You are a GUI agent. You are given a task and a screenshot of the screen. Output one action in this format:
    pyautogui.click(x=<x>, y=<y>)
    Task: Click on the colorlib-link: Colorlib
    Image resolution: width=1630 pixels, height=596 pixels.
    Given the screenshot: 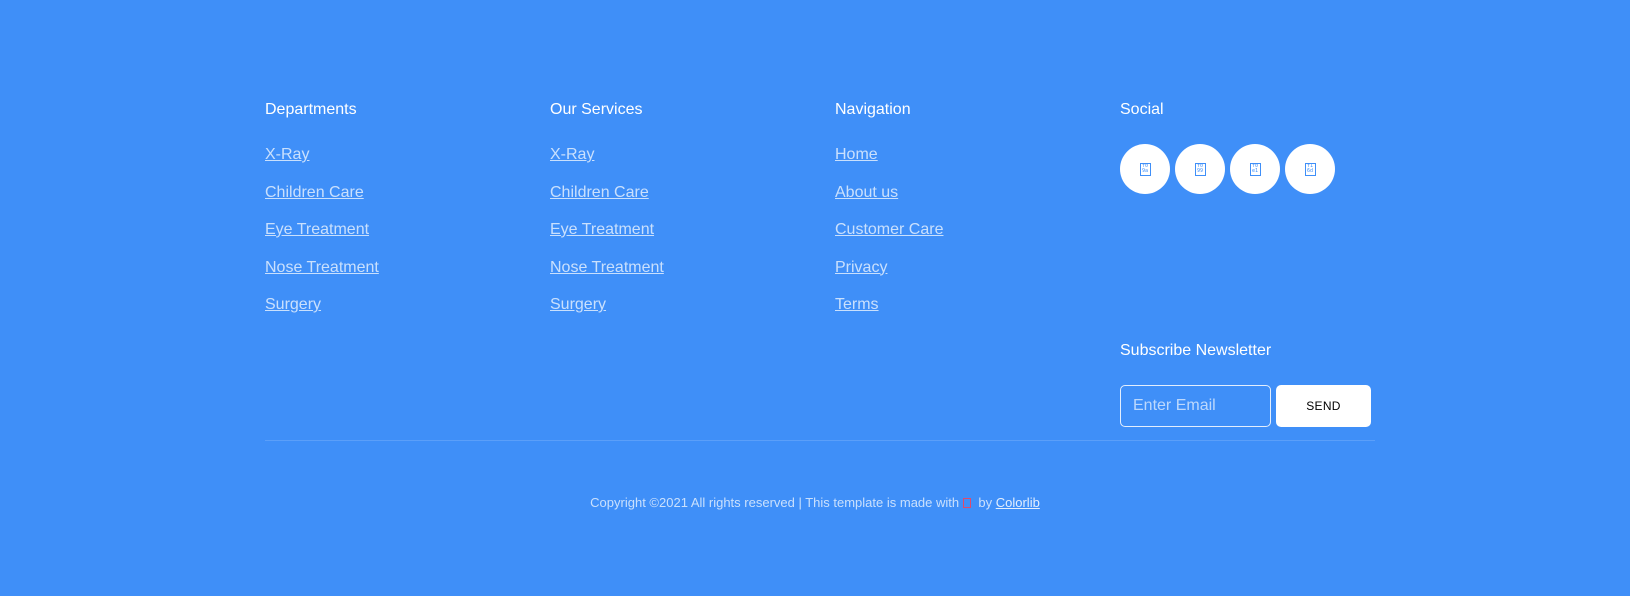 What is the action you would take?
    pyautogui.click(x=1018, y=502)
    